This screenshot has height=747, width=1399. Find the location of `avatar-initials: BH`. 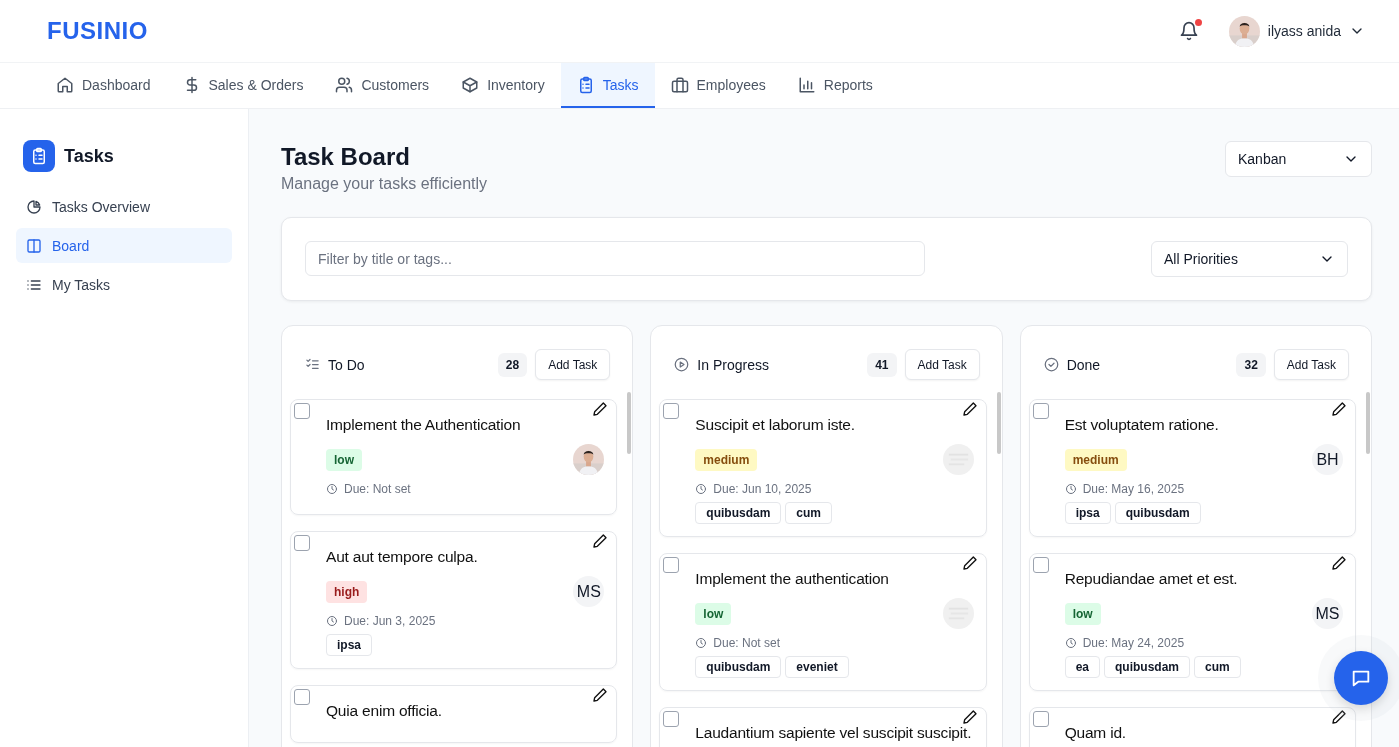

avatar-initials: BH is located at coordinates (1327, 459).